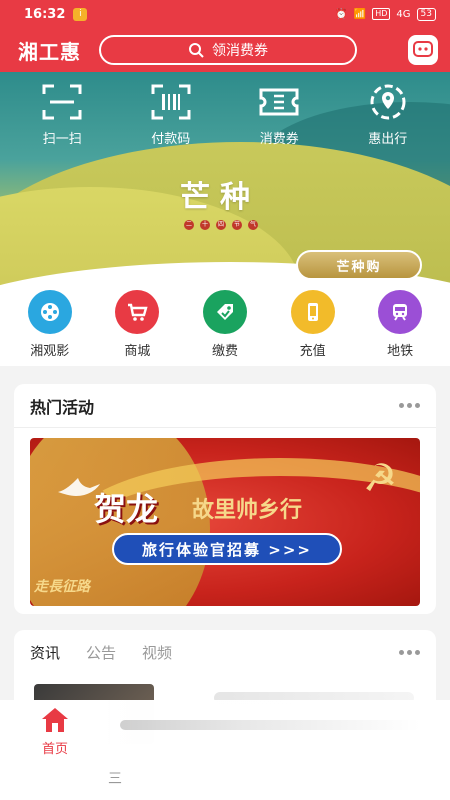 This screenshot has height=800, width=450. I want to click on card-header: 热门活动, so click(225, 406).